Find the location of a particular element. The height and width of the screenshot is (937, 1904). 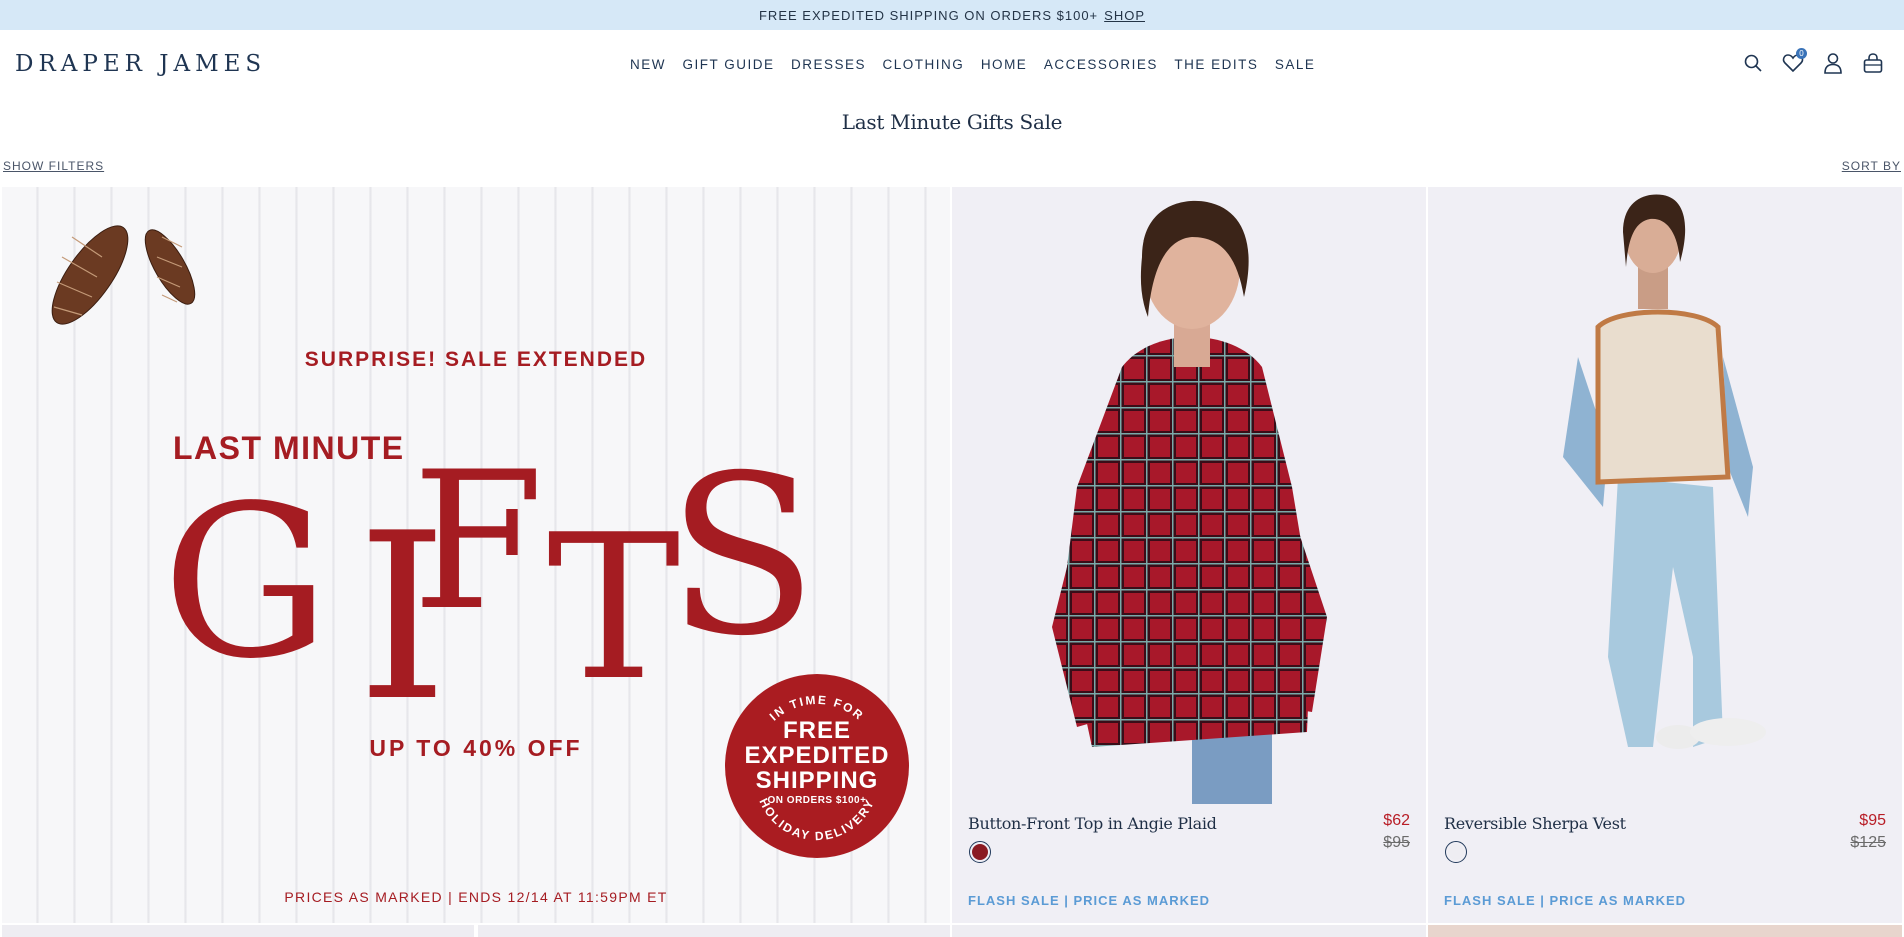

svg-text: T is located at coordinates (613, 608).